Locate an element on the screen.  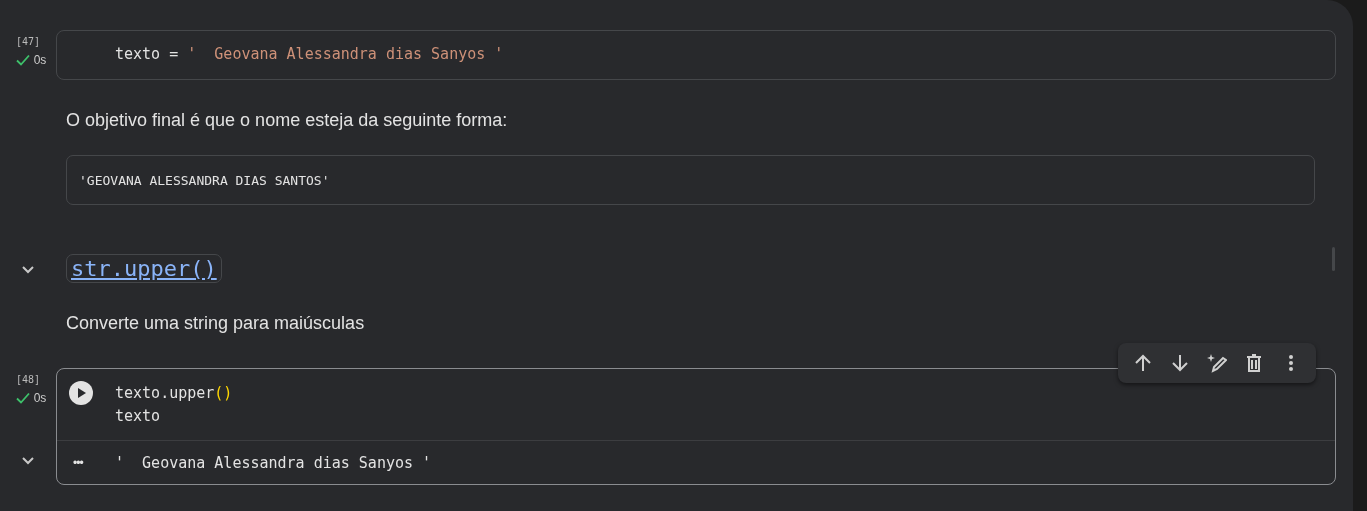
text-paragraph: O objetivo final é que o nome esteja da seguinte forma: is located at coordinates (287, 120).